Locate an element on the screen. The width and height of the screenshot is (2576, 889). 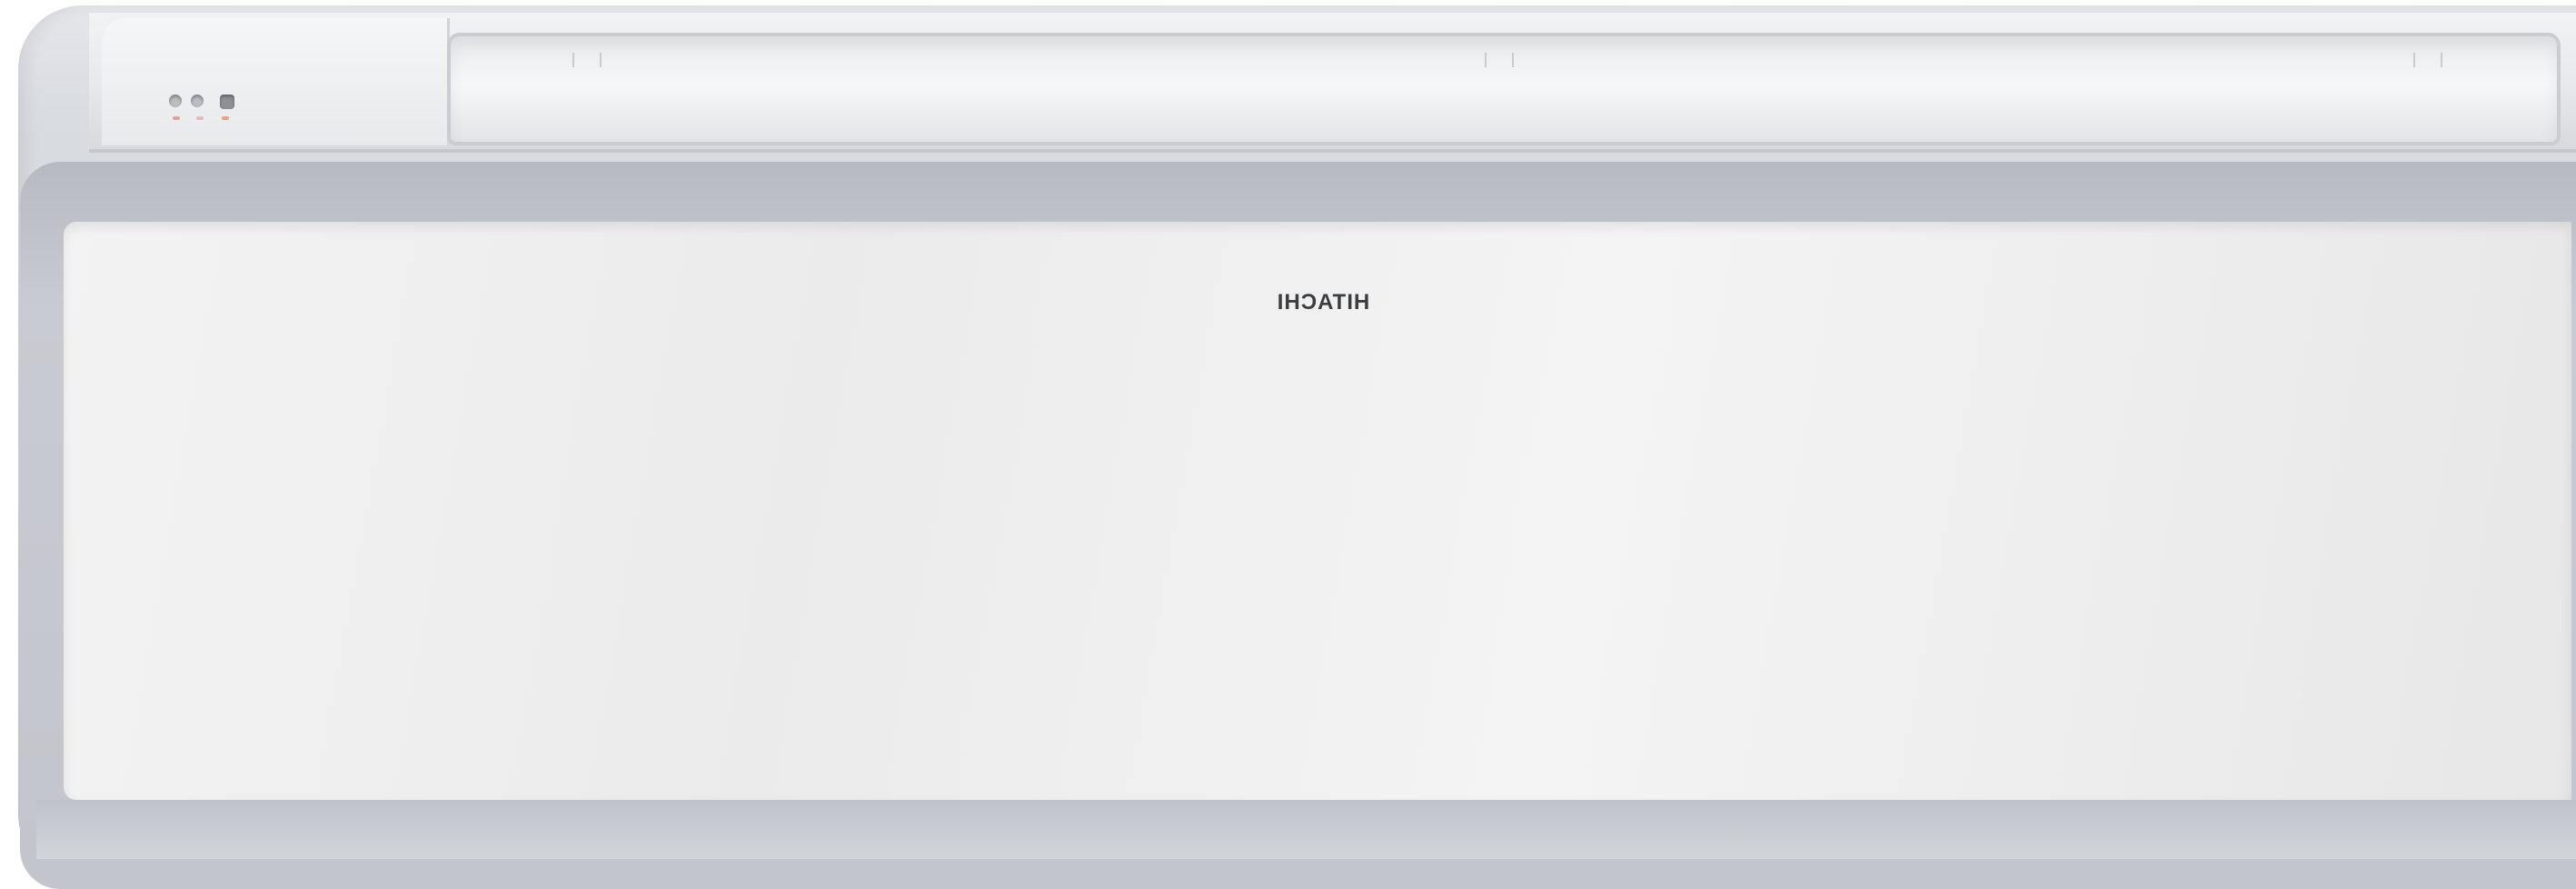
brand-logo: HITACHI is located at coordinates (1323, 303).